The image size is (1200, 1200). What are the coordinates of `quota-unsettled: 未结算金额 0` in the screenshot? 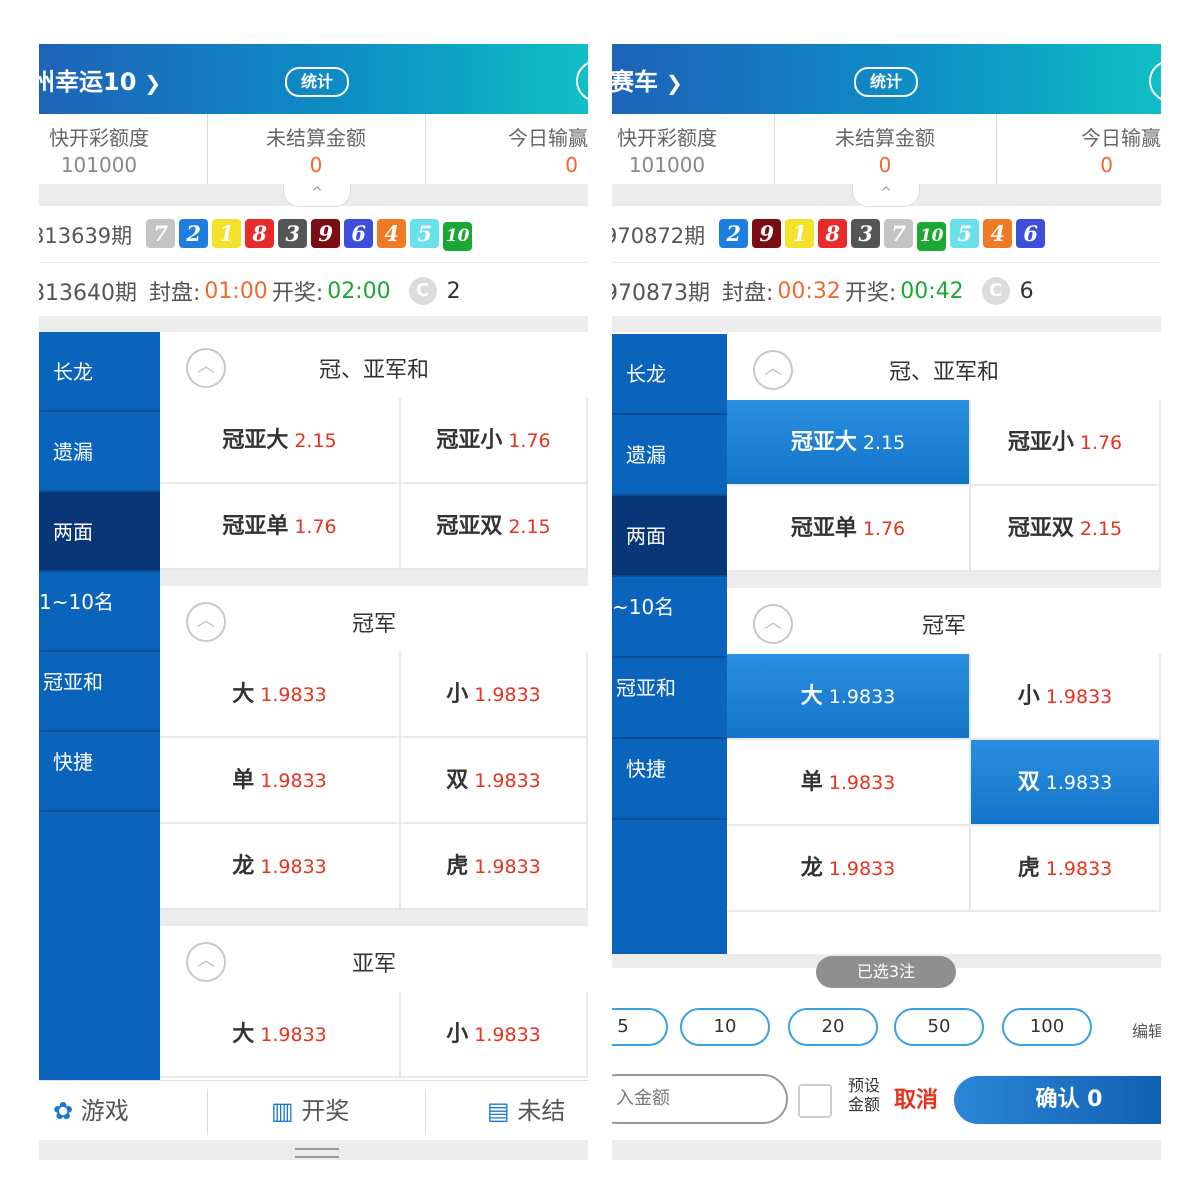 It's located at (316, 151).